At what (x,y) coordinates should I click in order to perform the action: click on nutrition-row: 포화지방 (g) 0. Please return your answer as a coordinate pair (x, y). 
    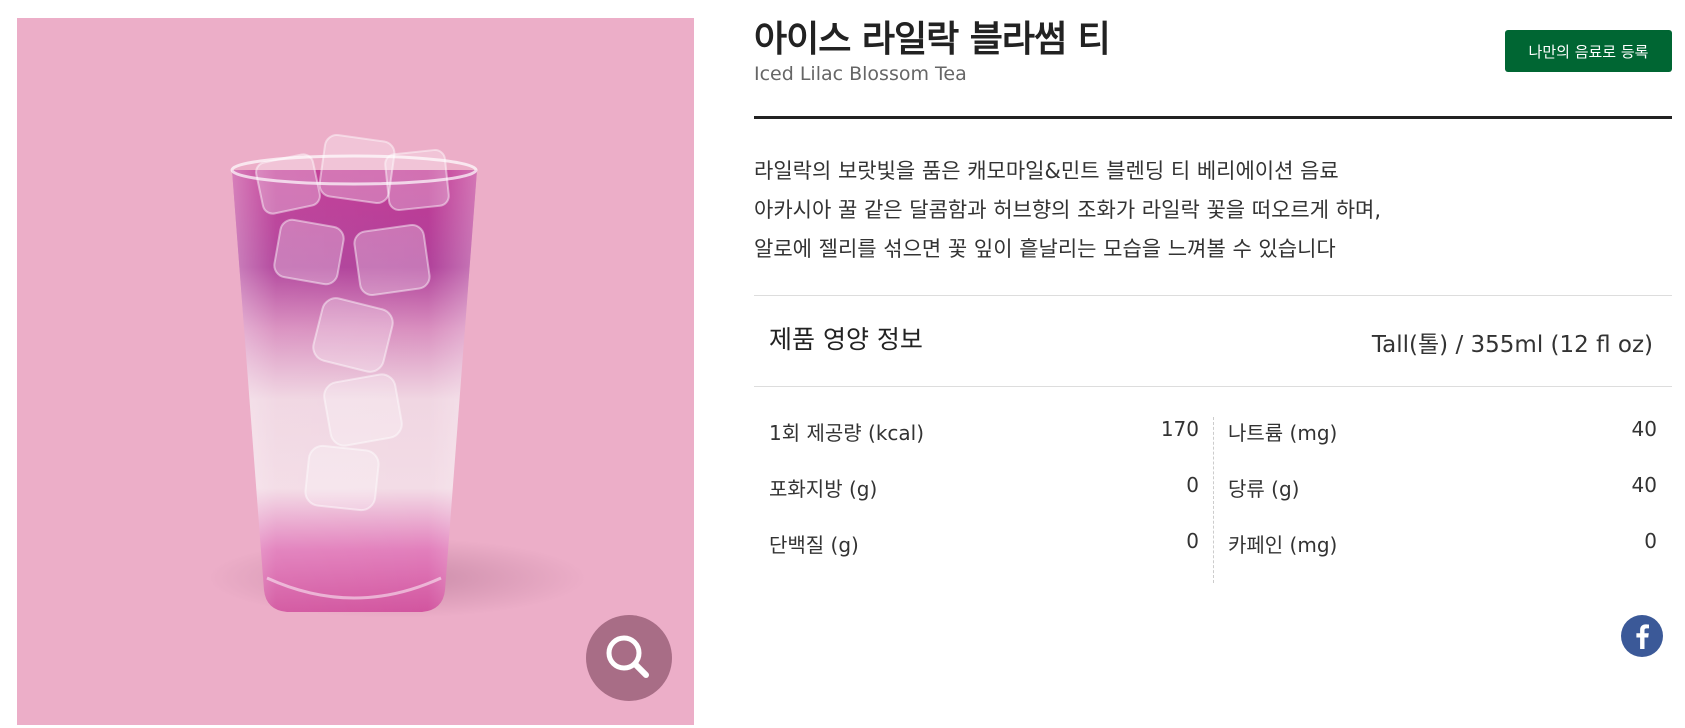
    Looking at the image, I should click on (984, 495).